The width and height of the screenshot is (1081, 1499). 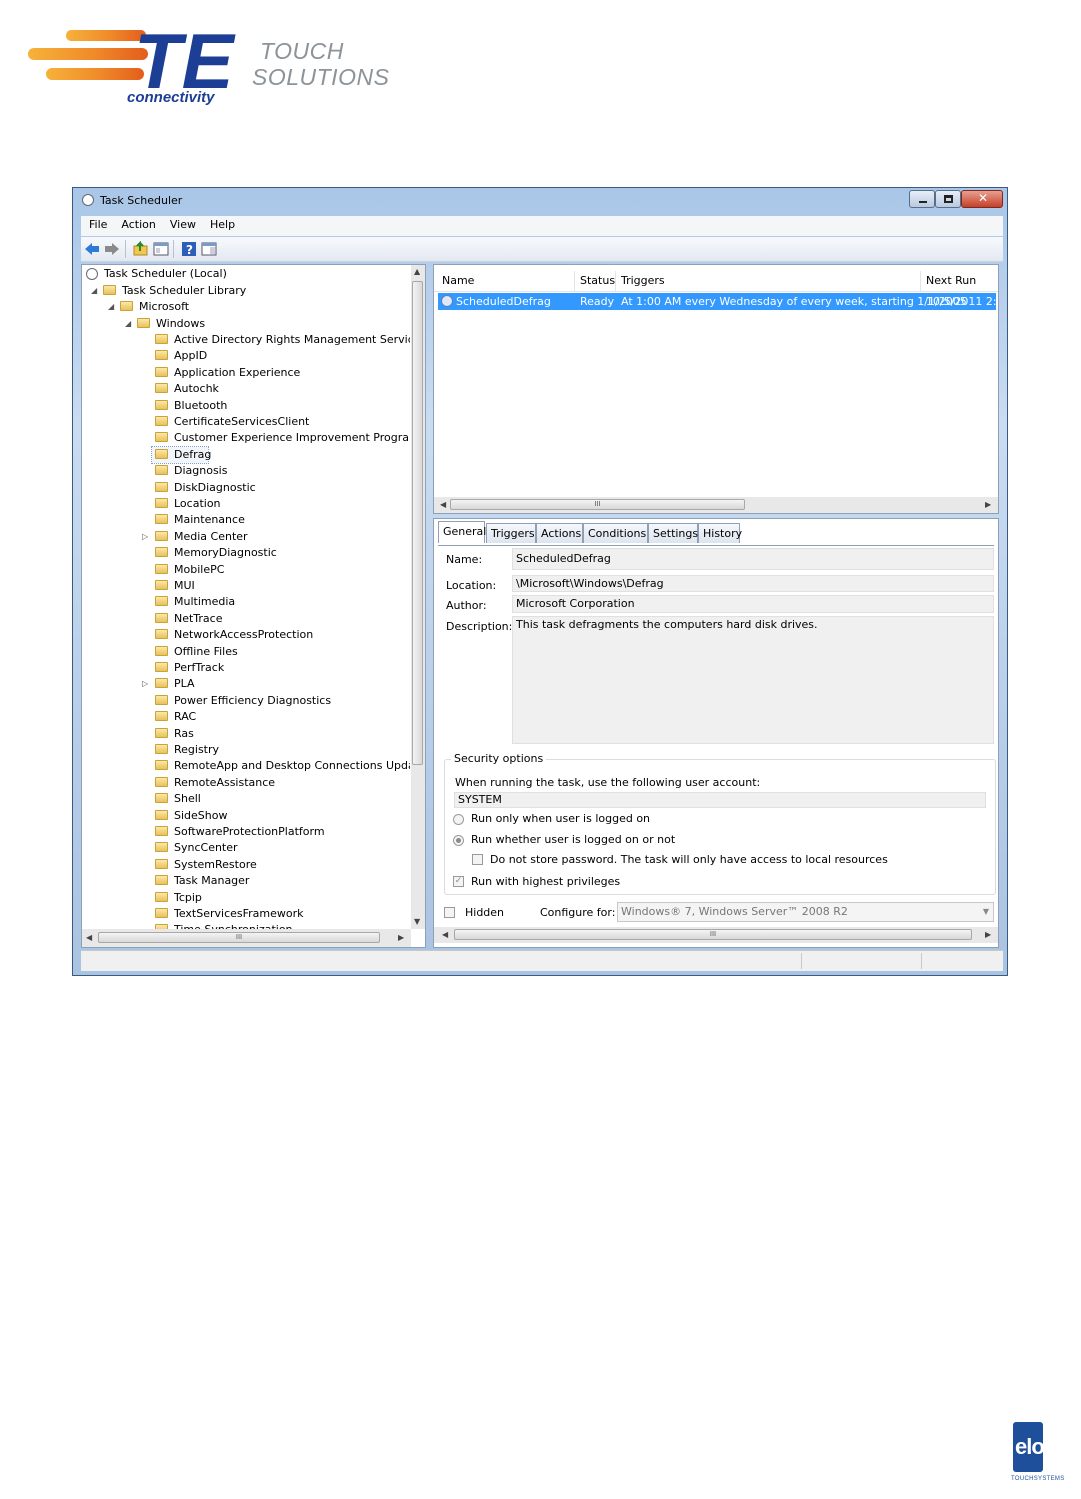 What do you see at coordinates (716, 289) in the screenshot?
I see `task-list-header: Name Status Triggers Next Run Time` at bounding box center [716, 289].